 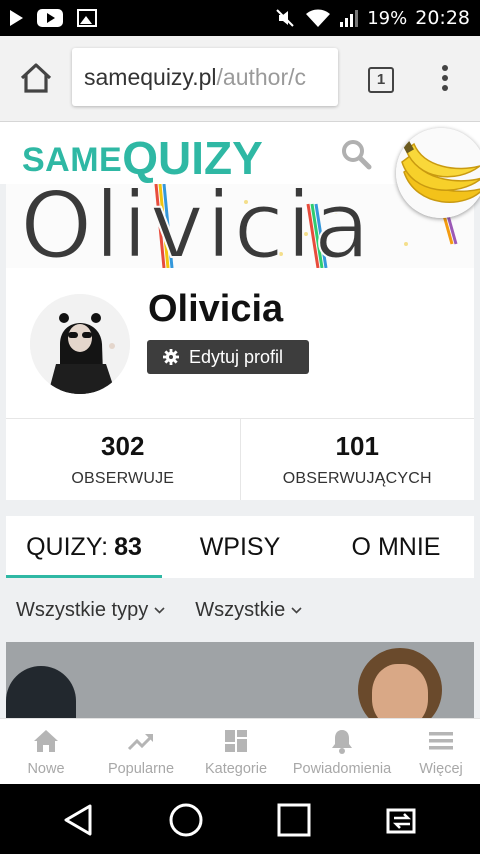 I want to click on recents-icon, so click(x=294, y=820).